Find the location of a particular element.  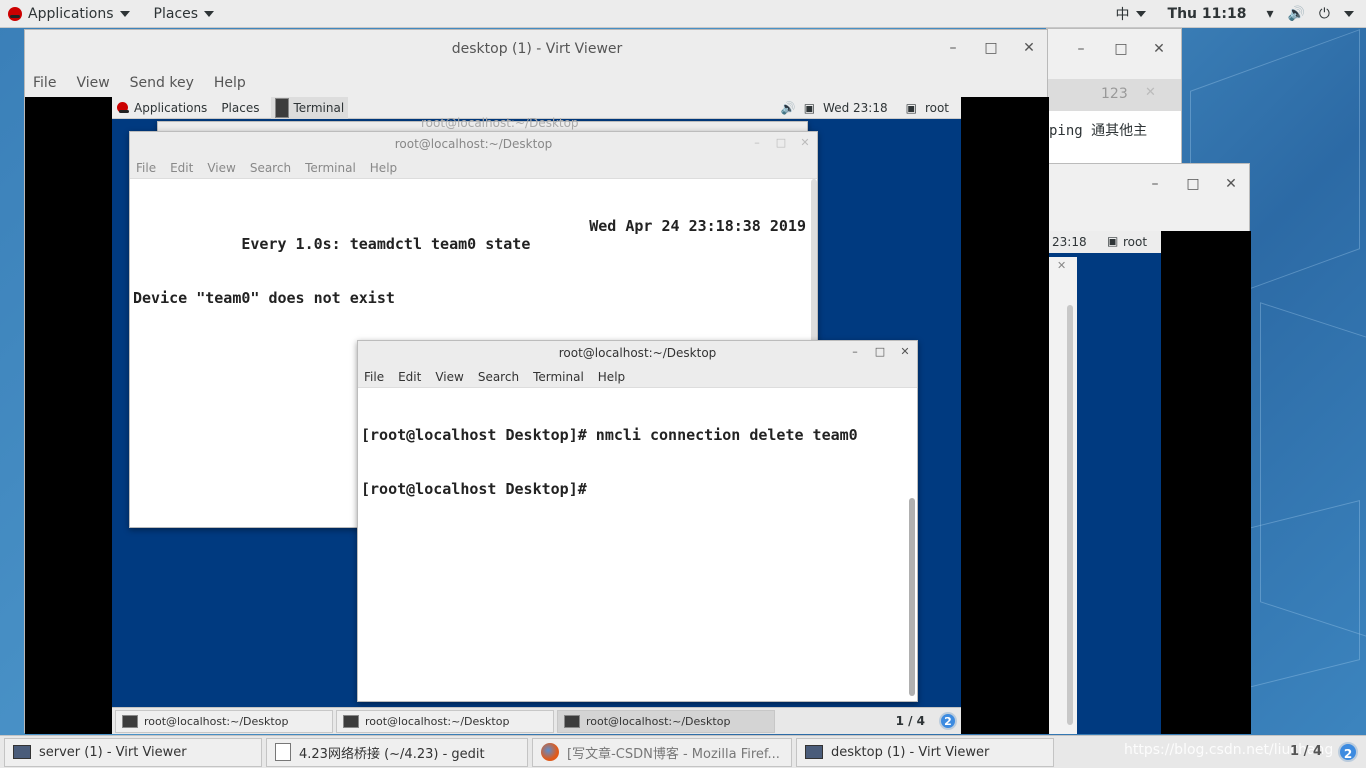

body-text: ping 通其他主 is located at coordinates (1098, 131).